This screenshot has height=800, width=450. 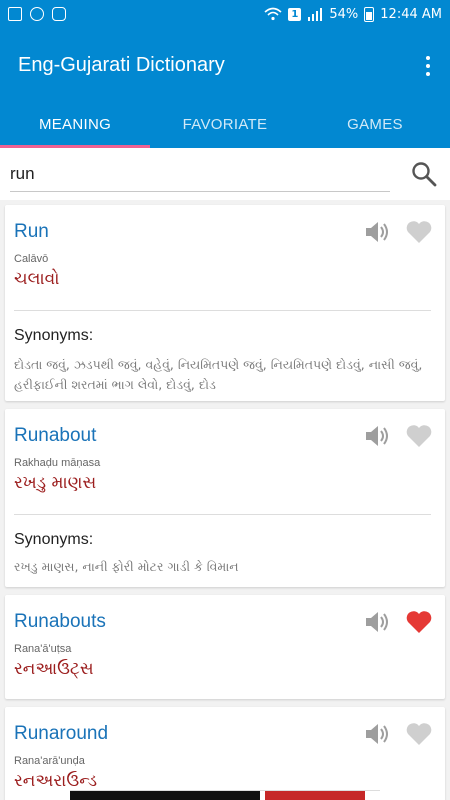 I want to click on entry-gujarati: ચલાવો, so click(x=37, y=279).